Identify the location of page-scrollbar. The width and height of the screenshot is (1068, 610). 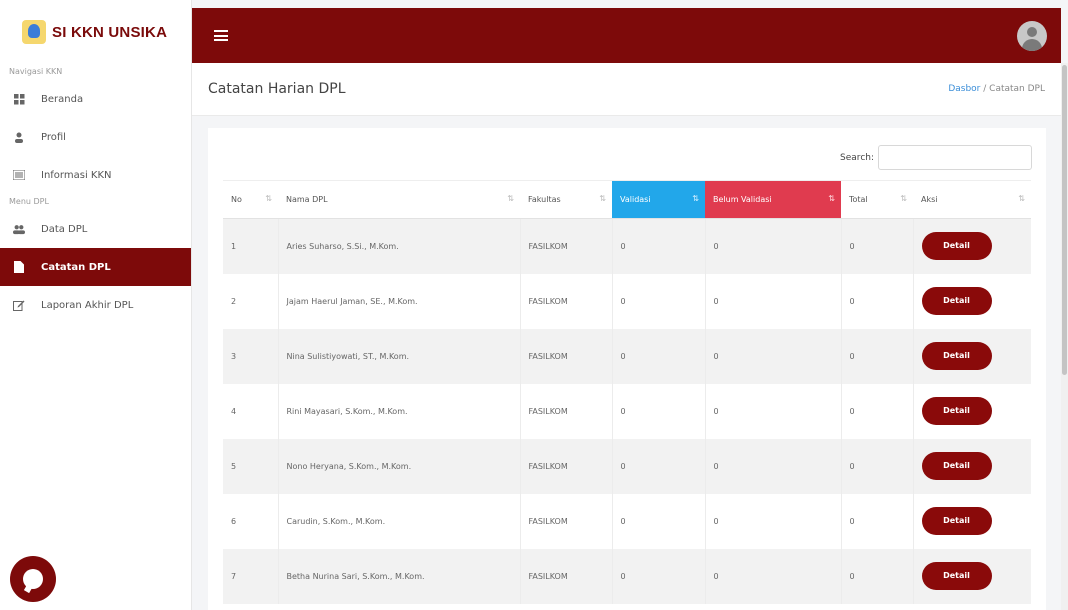
(1064, 336).